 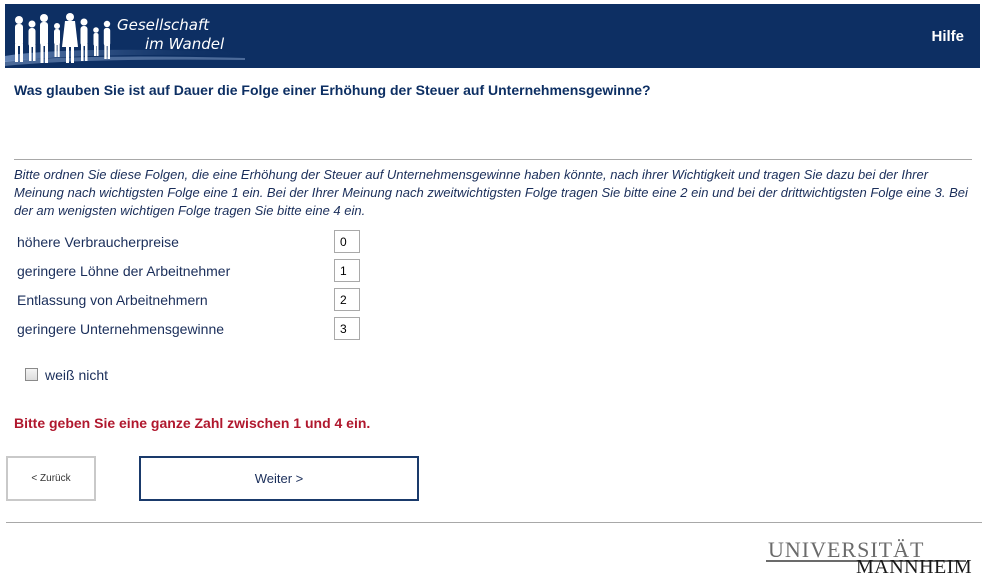 I want to click on rank-input-lower-profits, so click(x=347, y=328).